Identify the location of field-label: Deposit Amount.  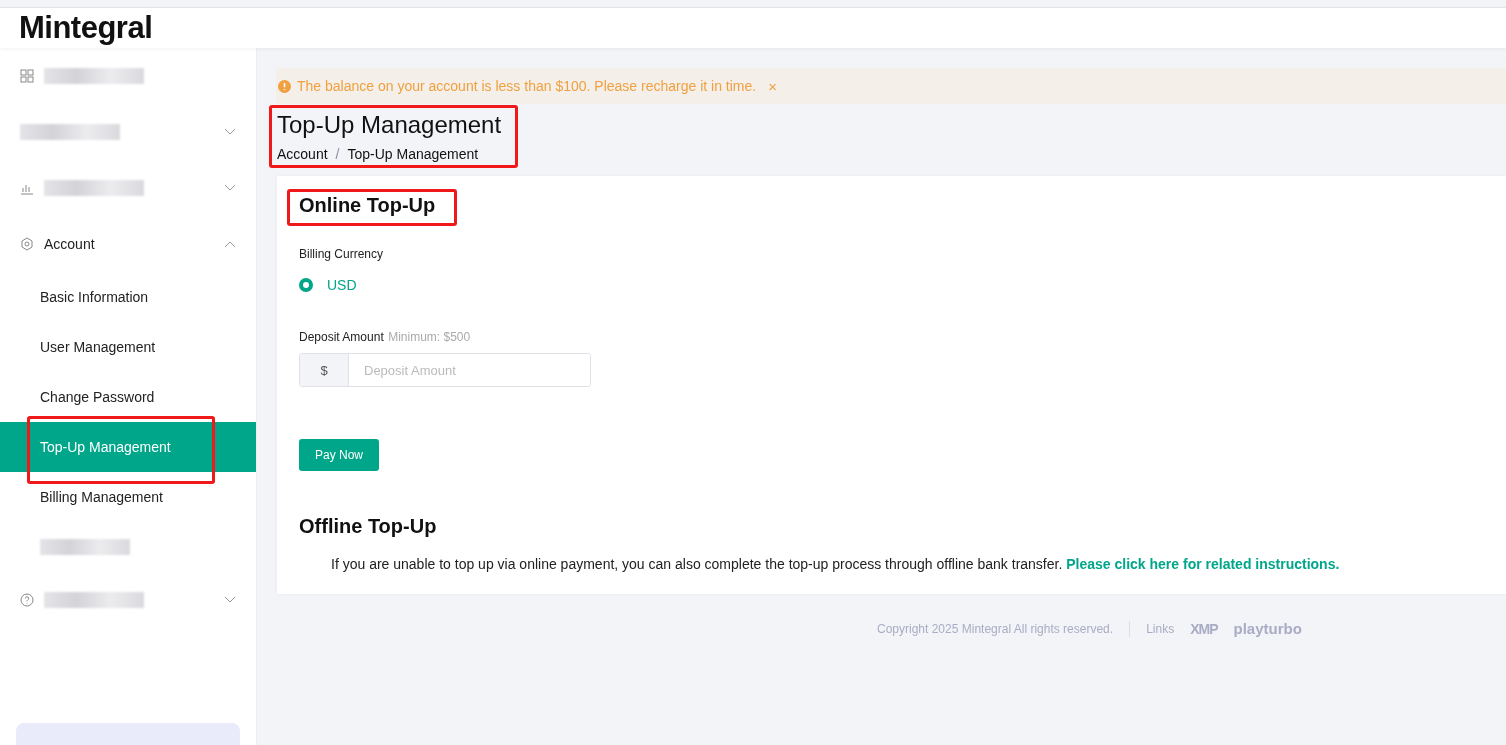
(341, 337).